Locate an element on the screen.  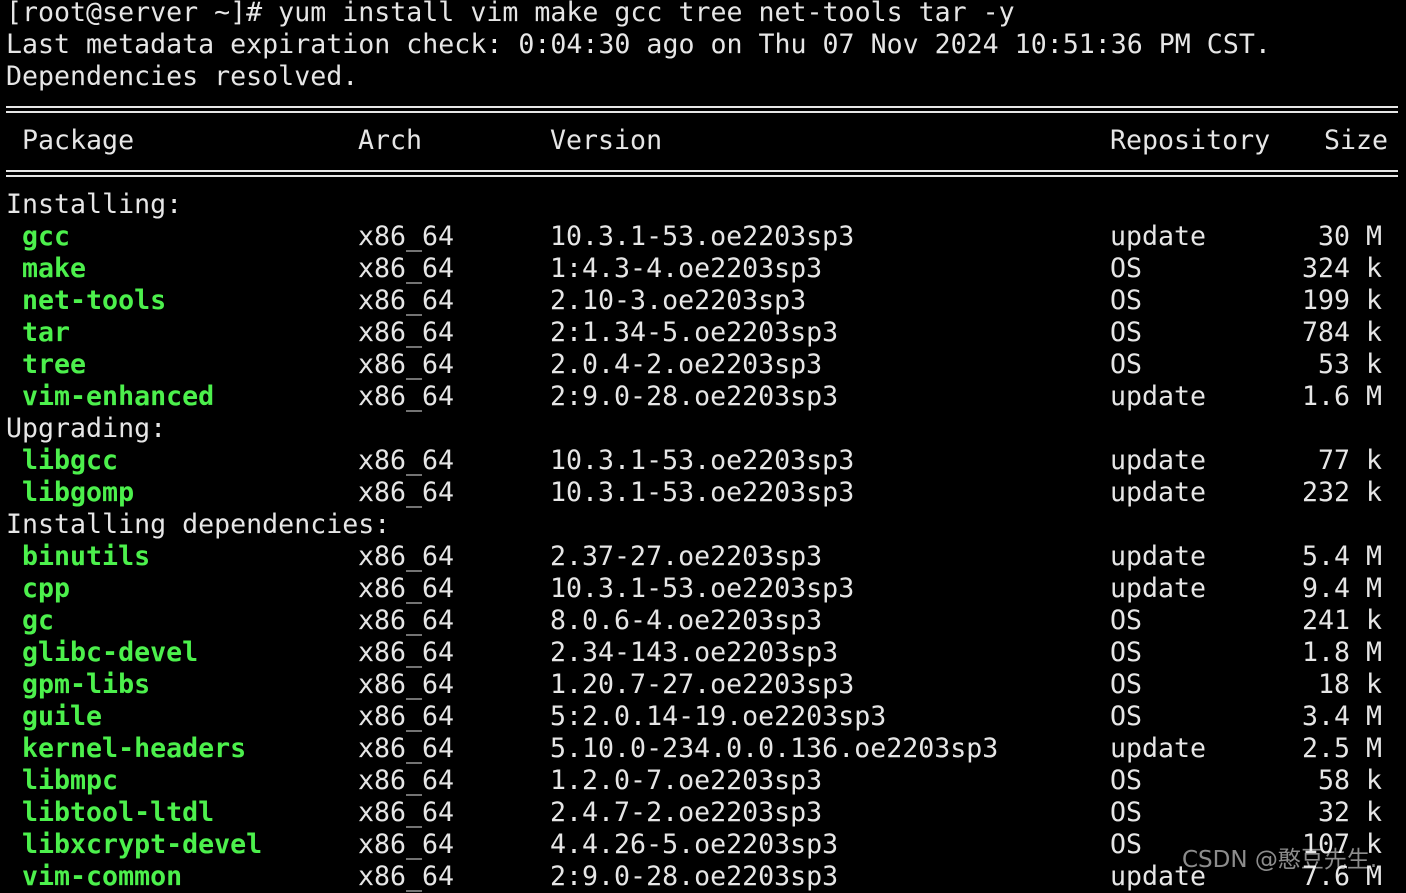
package-name: libgcc is located at coordinates (70, 460).